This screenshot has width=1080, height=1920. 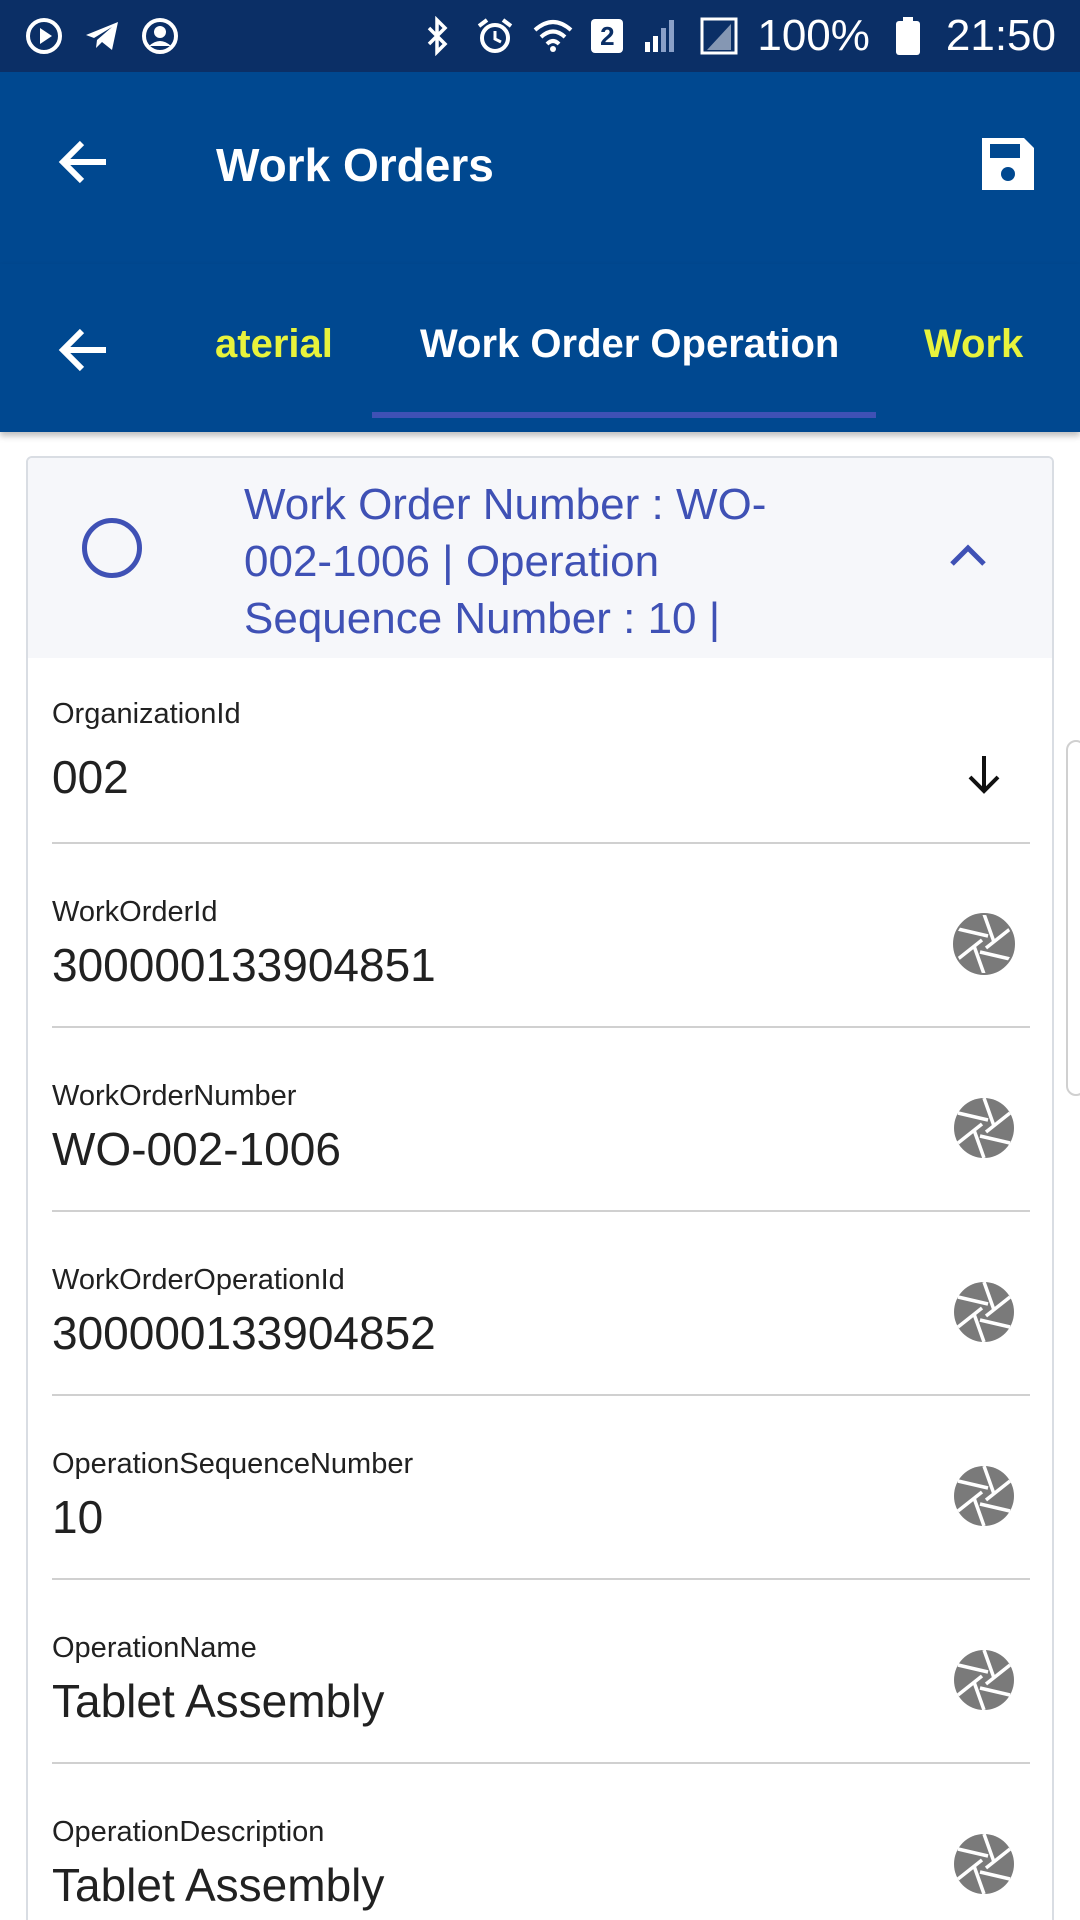 What do you see at coordinates (1073, 918) in the screenshot?
I see `scrollbar-handle` at bounding box center [1073, 918].